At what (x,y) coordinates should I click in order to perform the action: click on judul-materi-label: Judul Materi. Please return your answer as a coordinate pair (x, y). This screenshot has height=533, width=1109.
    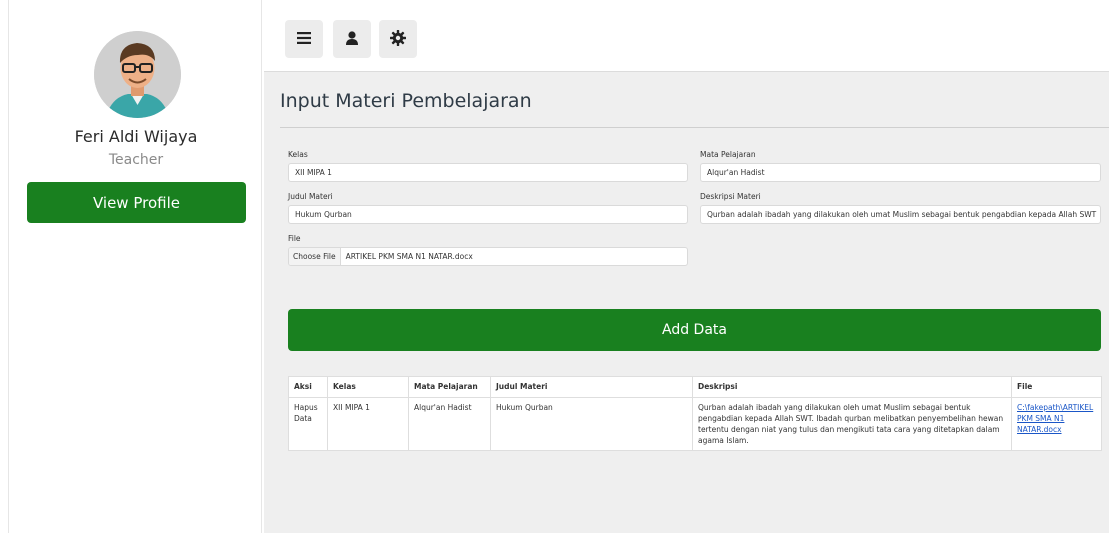
    Looking at the image, I should click on (310, 196).